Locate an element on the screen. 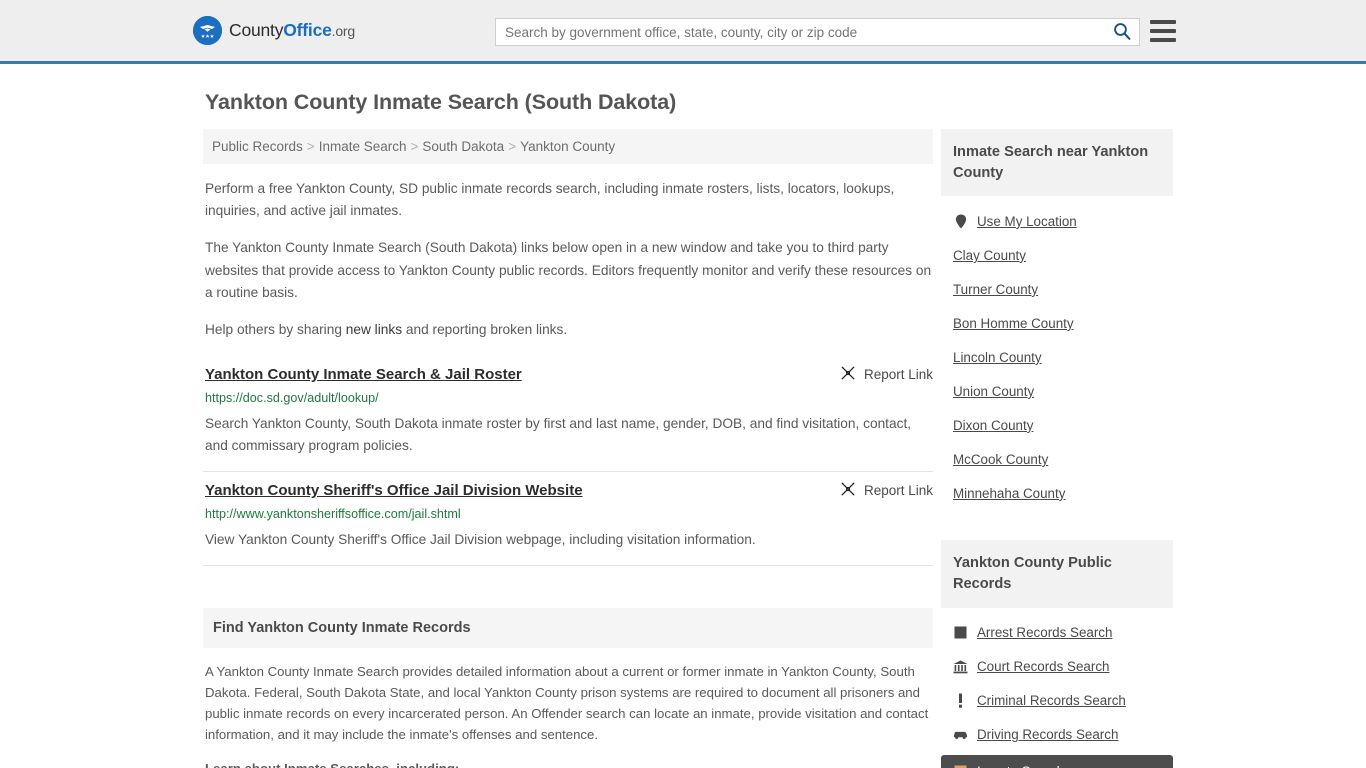 The image size is (1366, 768). breadcrumb-item-yankton-county: Yankton County is located at coordinates (567, 146).